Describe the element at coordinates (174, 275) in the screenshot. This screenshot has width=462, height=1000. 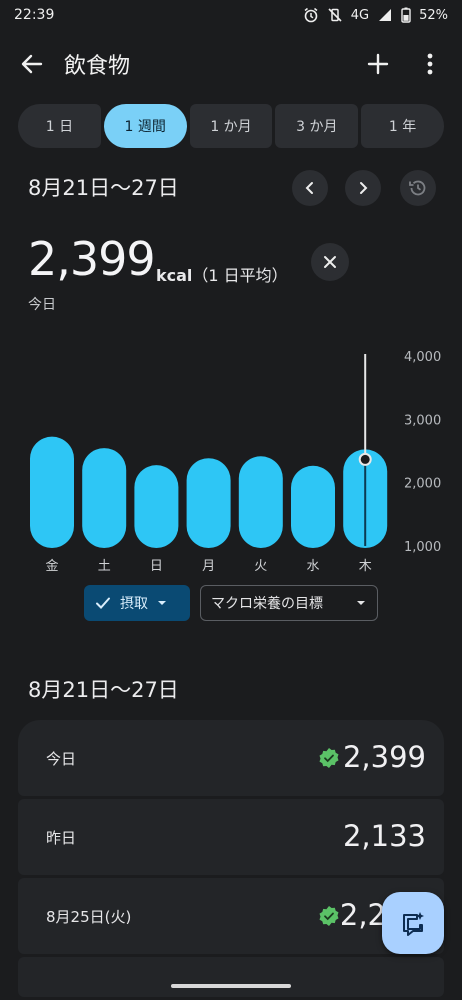
I see `unit-kcal: kcal` at that location.